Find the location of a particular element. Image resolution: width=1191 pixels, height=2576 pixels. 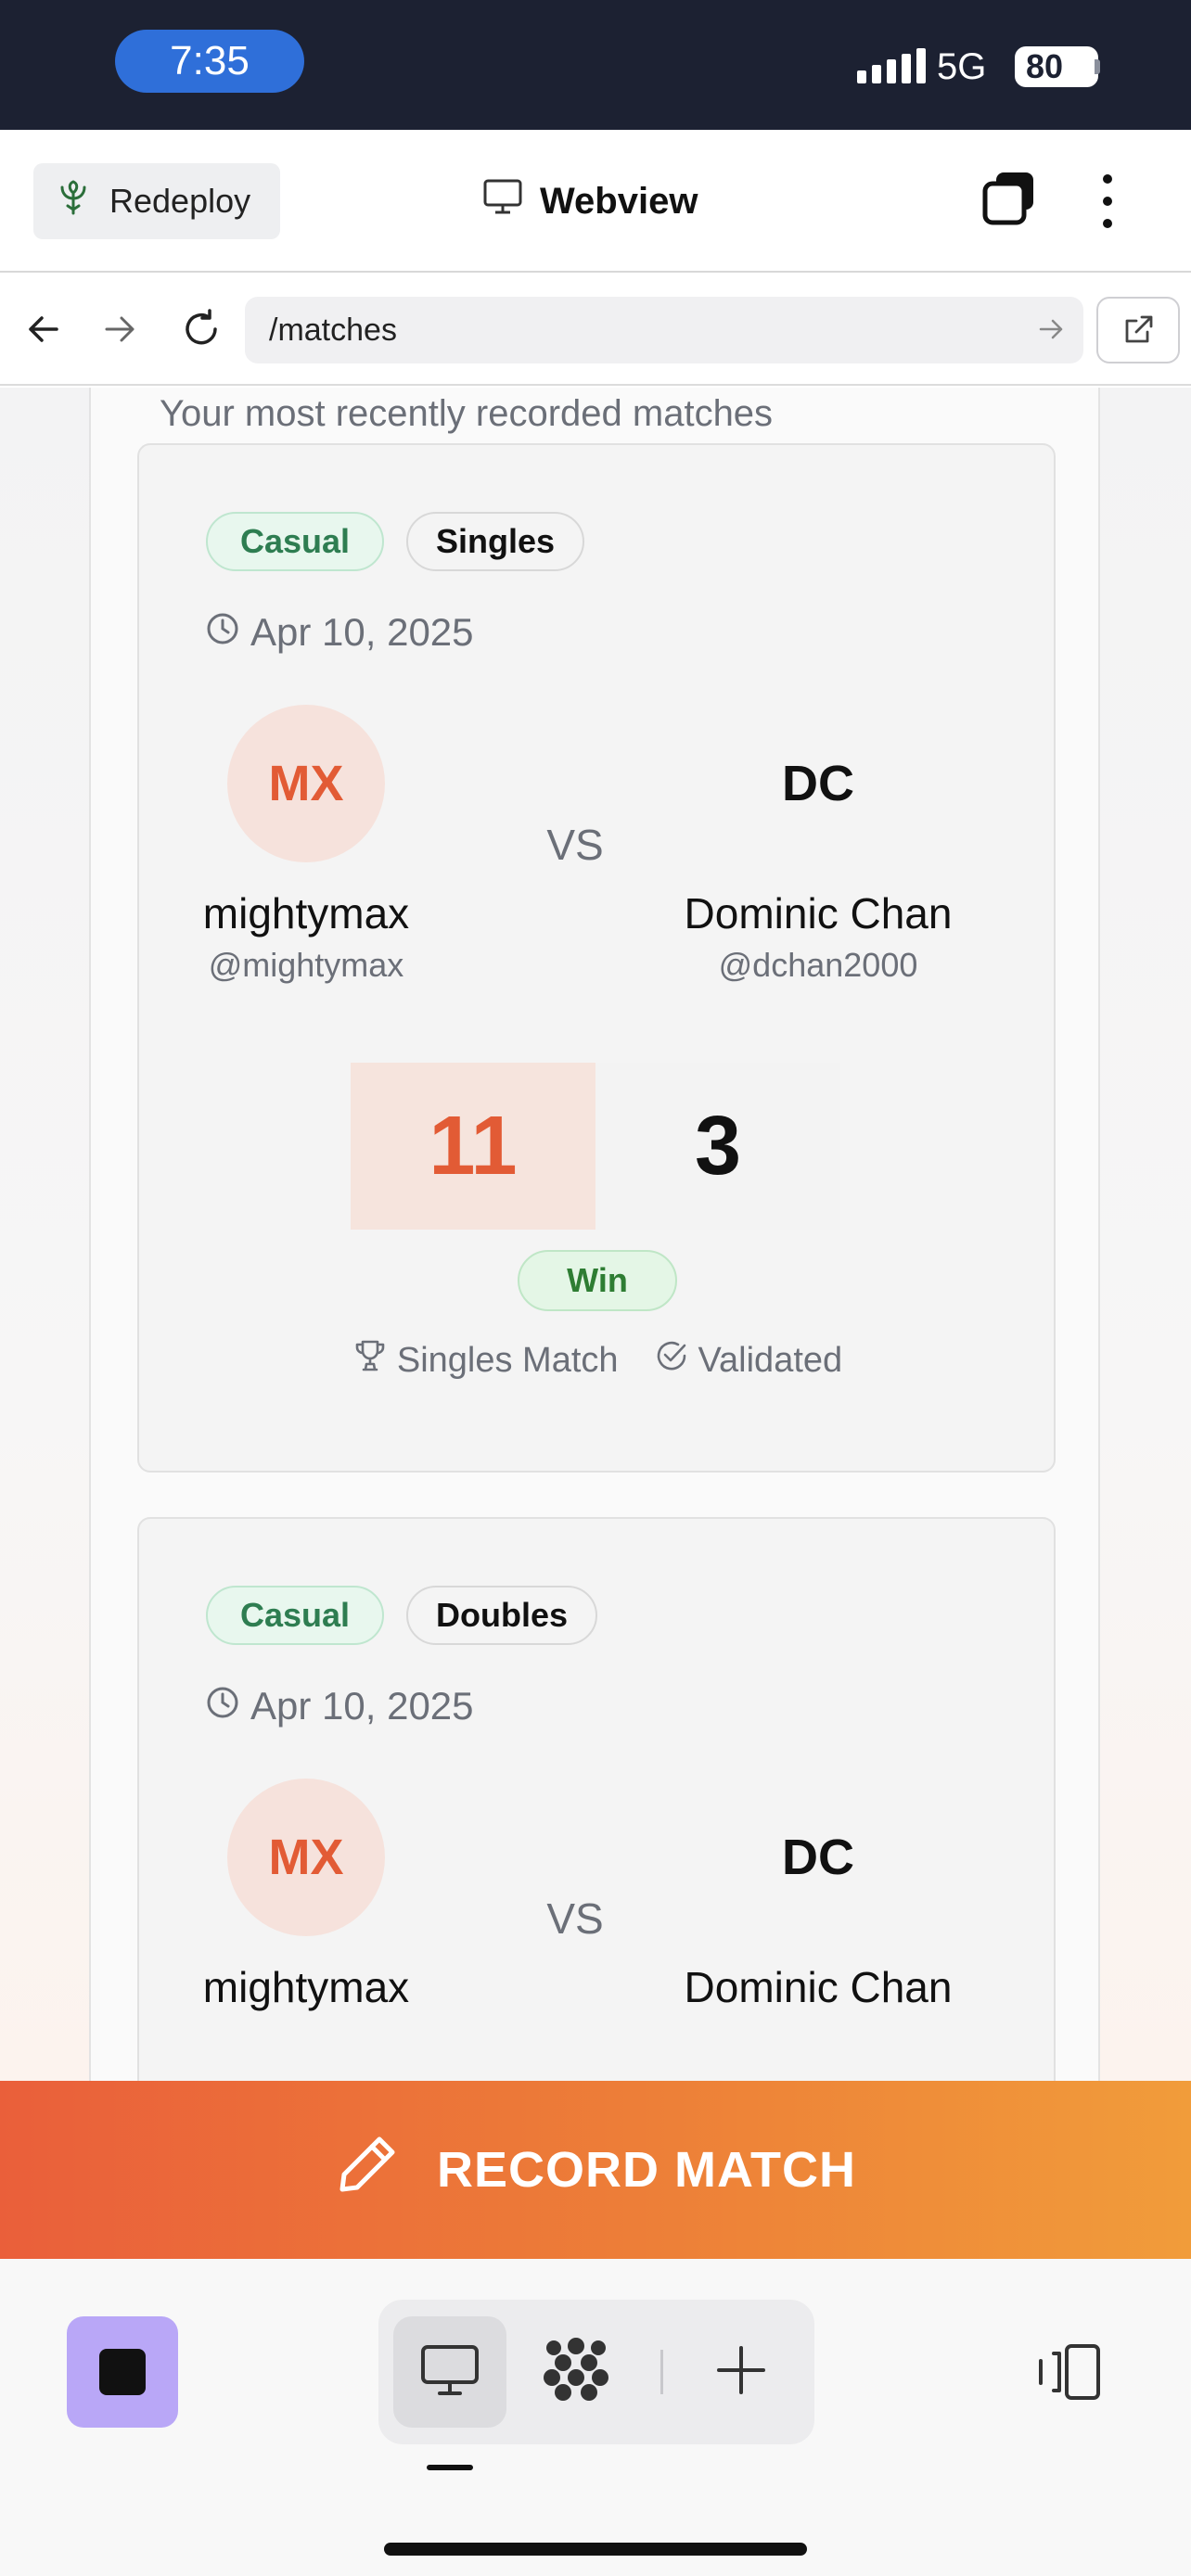

monitor-icon is located at coordinates (502, 201).